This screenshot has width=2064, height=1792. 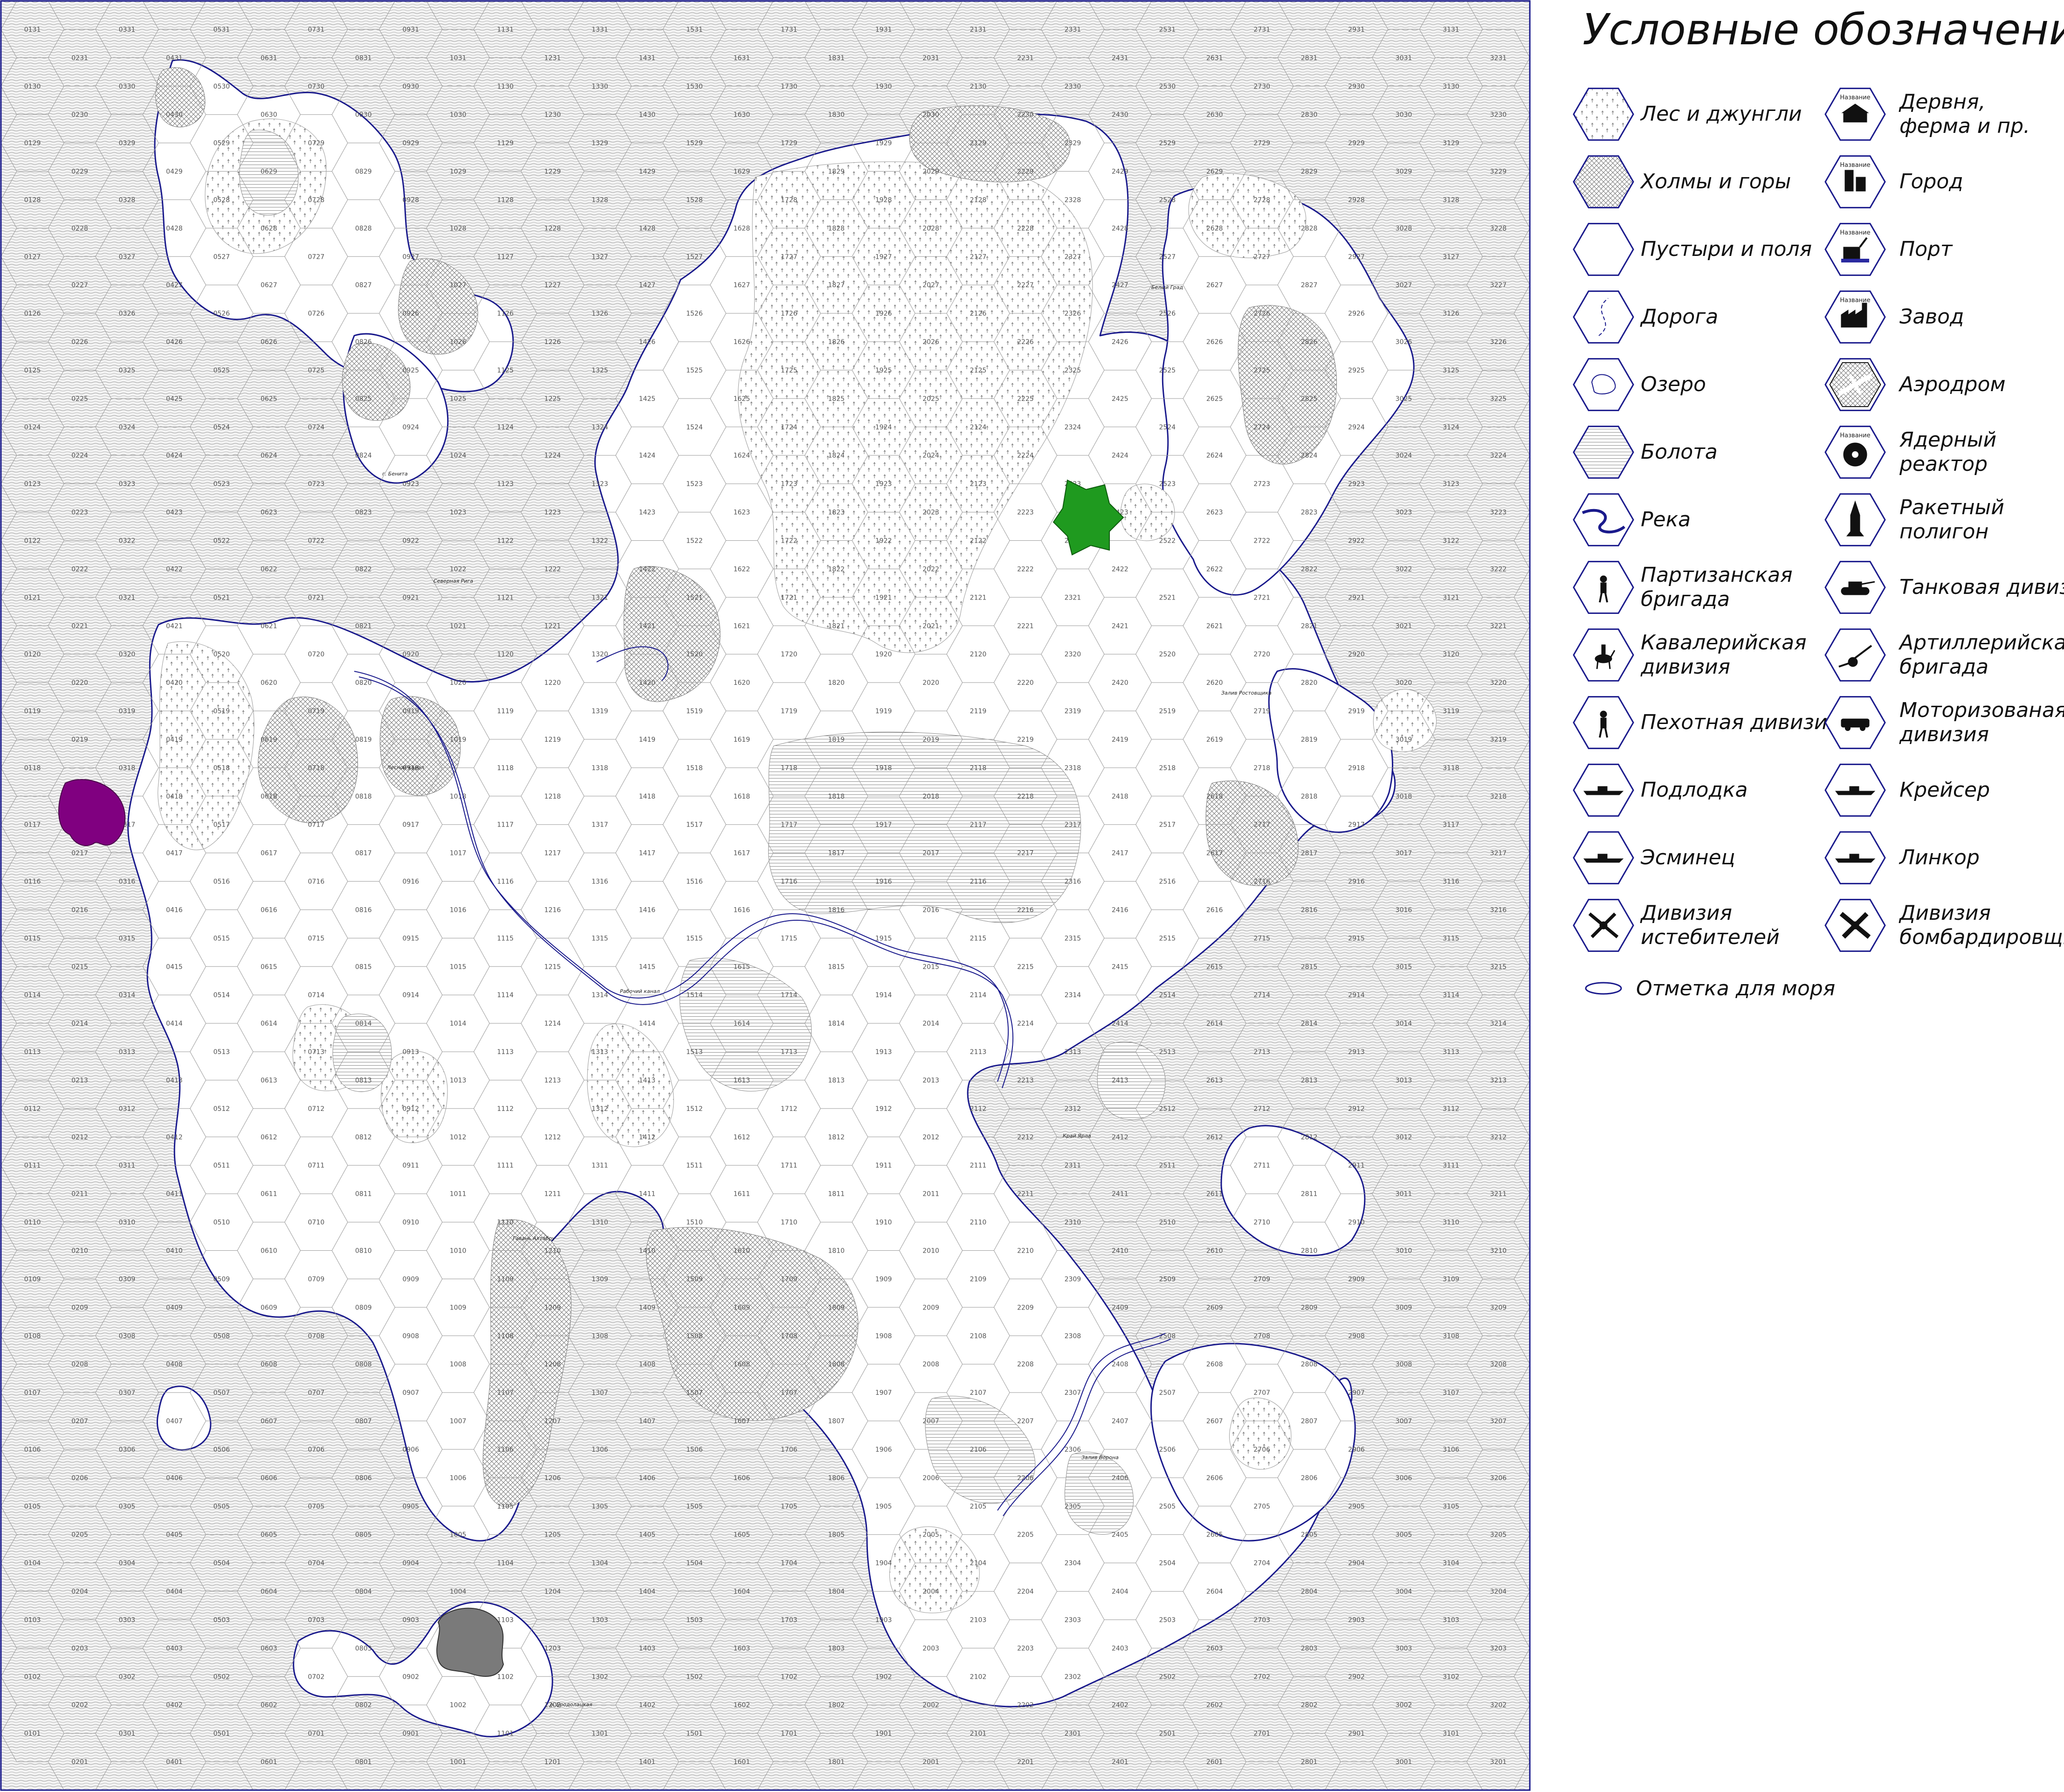 I want to click on hex-number: 0515, so click(x=221, y=938).